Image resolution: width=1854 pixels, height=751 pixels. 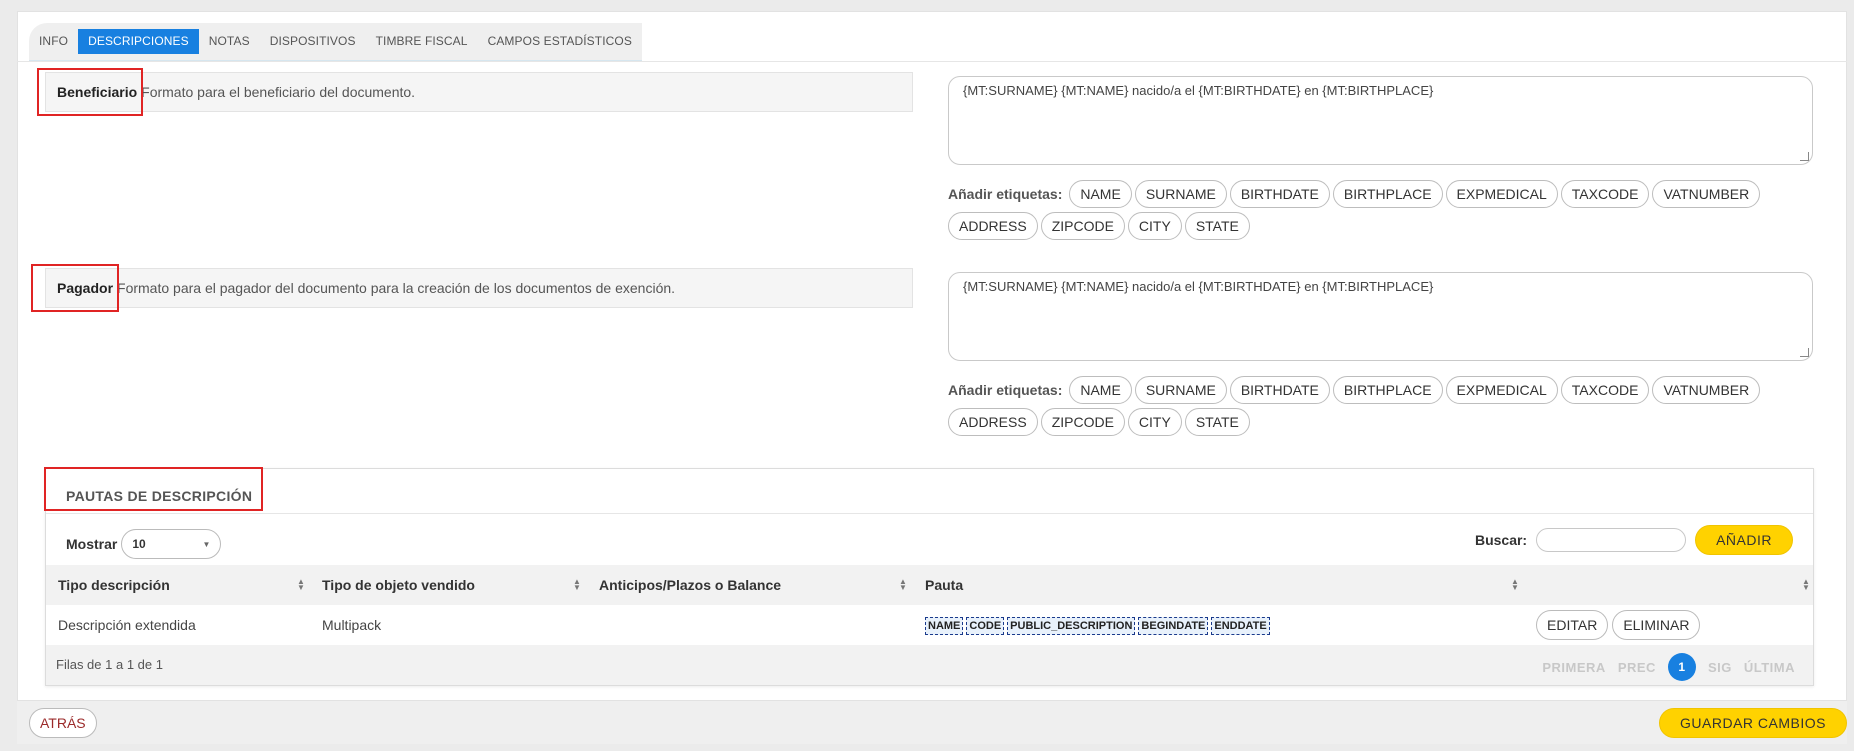 What do you see at coordinates (1573, 667) in the screenshot?
I see `pager-first: PRIMERA` at bounding box center [1573, 667].